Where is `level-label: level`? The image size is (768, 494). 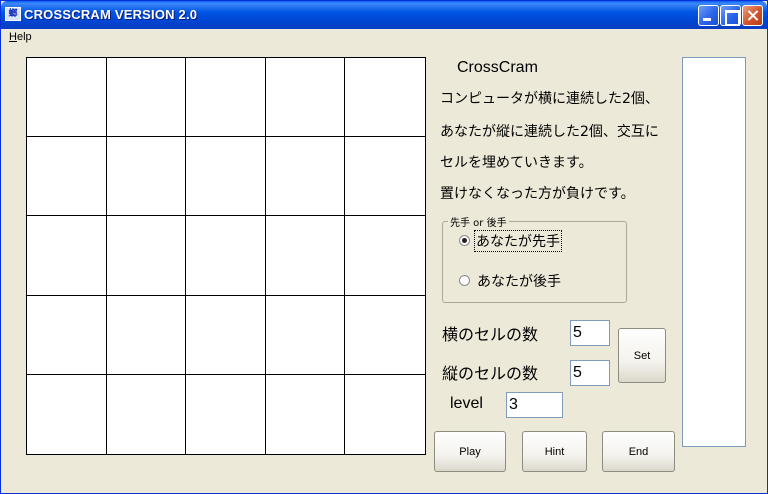 level-label: level is located at coordinates (466, 403).